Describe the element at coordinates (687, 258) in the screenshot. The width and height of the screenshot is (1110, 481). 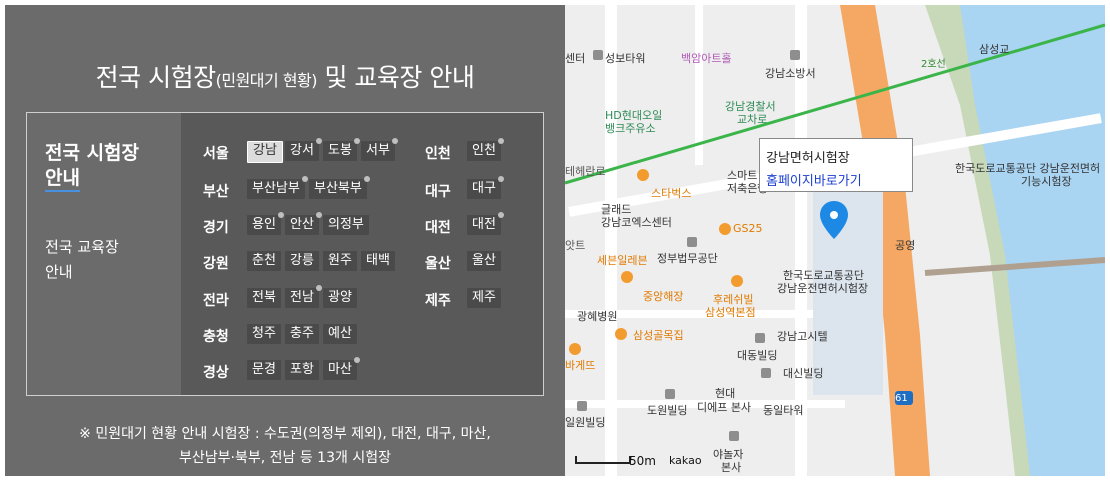
I see `map-label: 정부법무공단` at that location.